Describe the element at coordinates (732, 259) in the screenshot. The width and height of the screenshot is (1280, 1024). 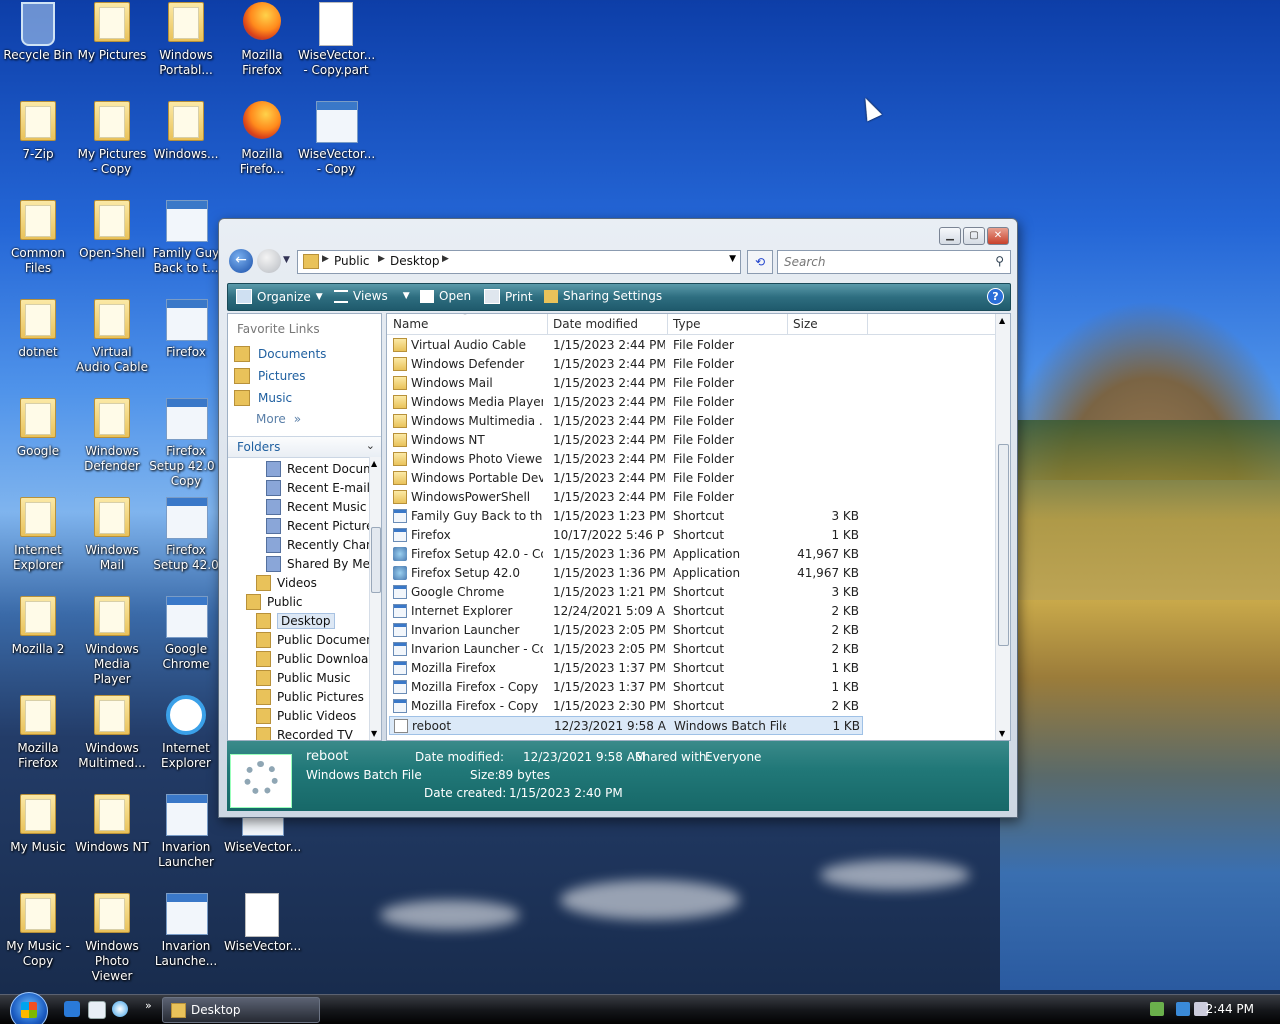
I see `chevron-down-icon: ▼` at that location.